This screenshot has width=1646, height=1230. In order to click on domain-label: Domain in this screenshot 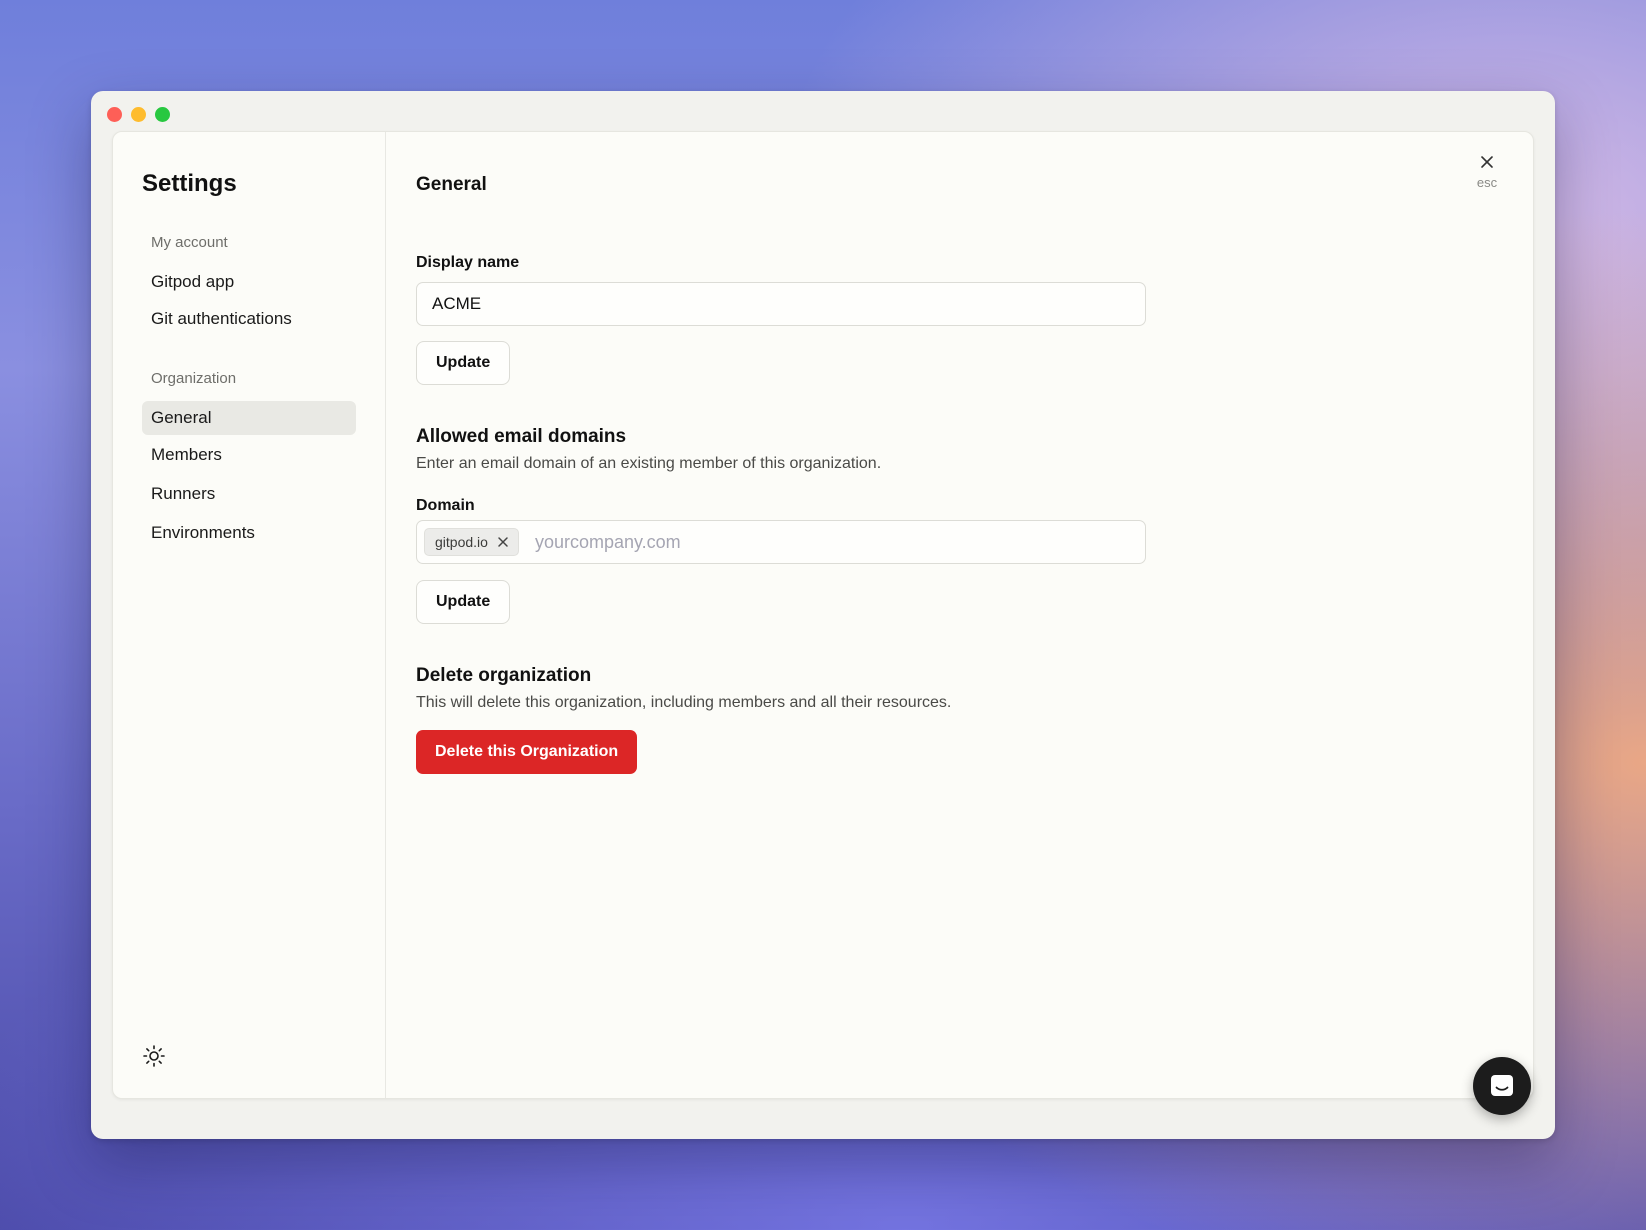, I will do `click(445, 505)`.